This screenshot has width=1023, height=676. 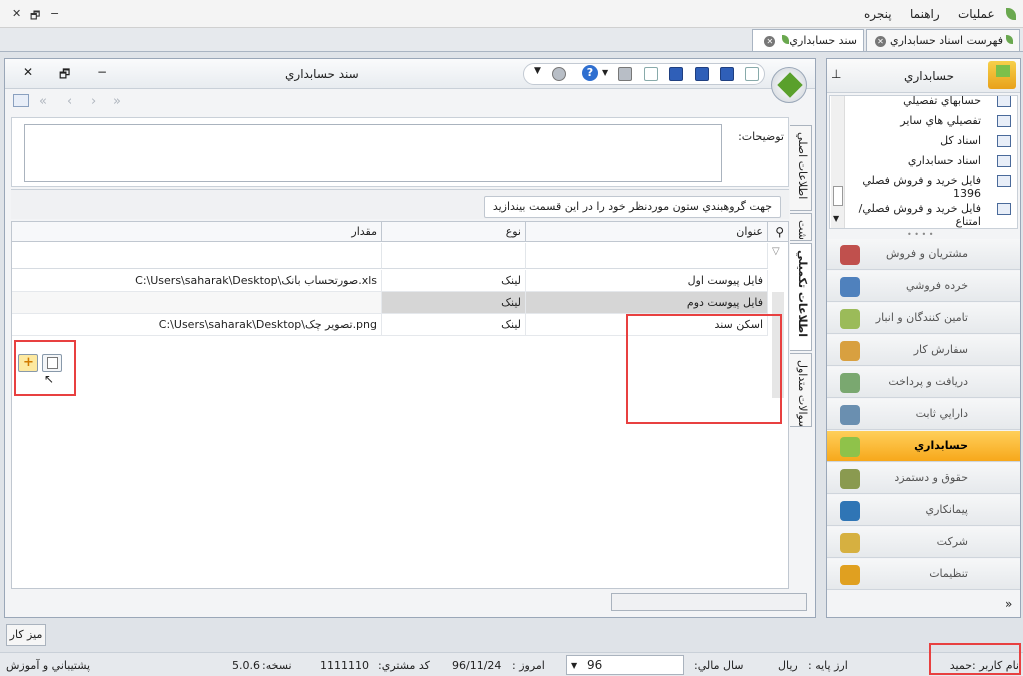 I want to click on sidebar-item: اسناد کل, so click(x=926, y=140).